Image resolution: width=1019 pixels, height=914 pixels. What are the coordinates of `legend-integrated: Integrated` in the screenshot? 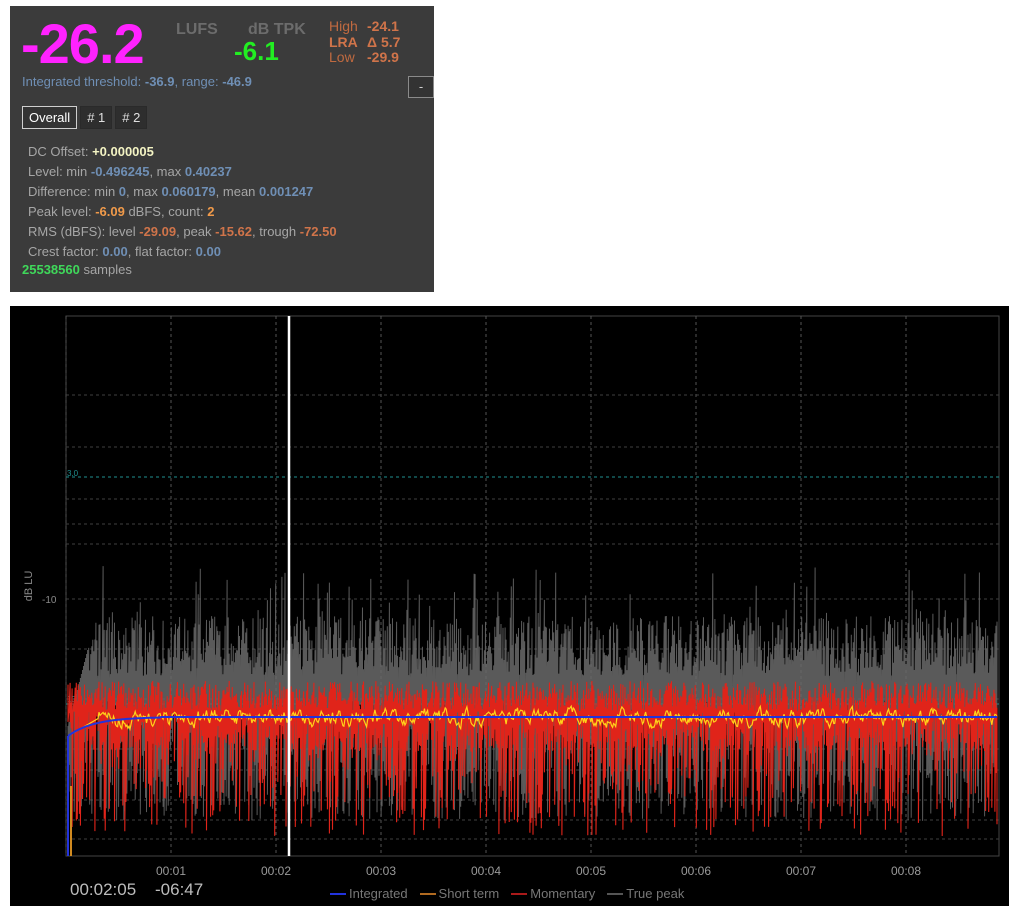 It's located at (369, 893).